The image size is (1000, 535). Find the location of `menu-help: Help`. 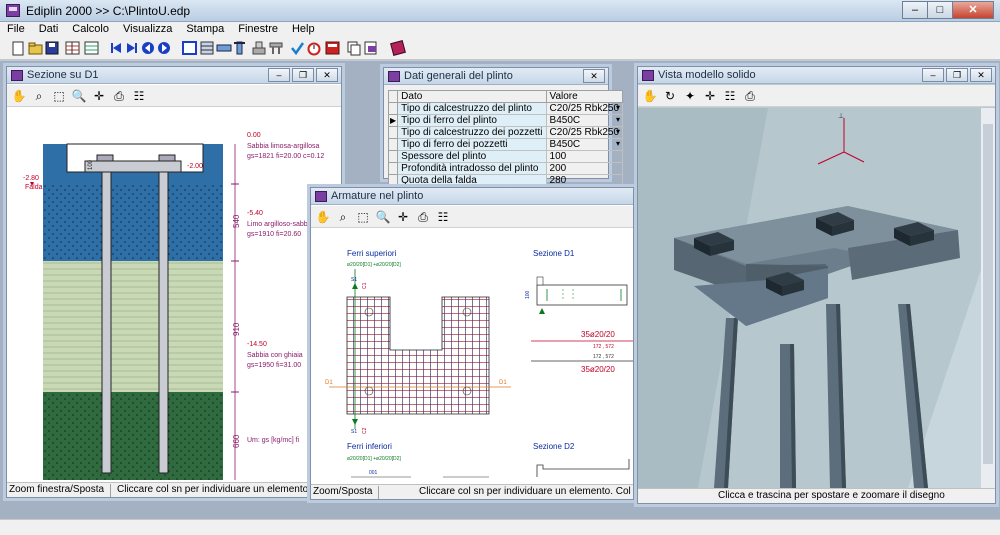

menu-help: Help is located at coordinates (303, 30).